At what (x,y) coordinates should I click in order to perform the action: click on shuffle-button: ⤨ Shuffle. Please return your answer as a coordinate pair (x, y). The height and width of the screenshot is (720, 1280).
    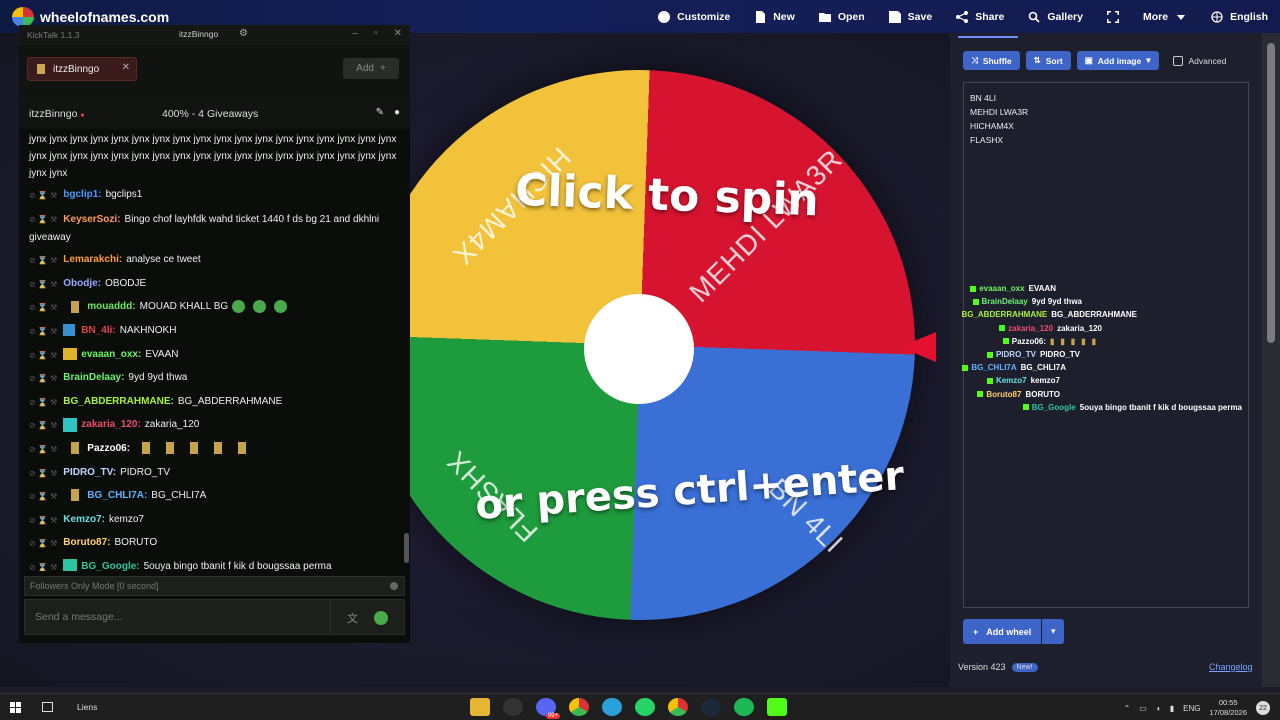
    Looking at the image, I should click on (991, 60).